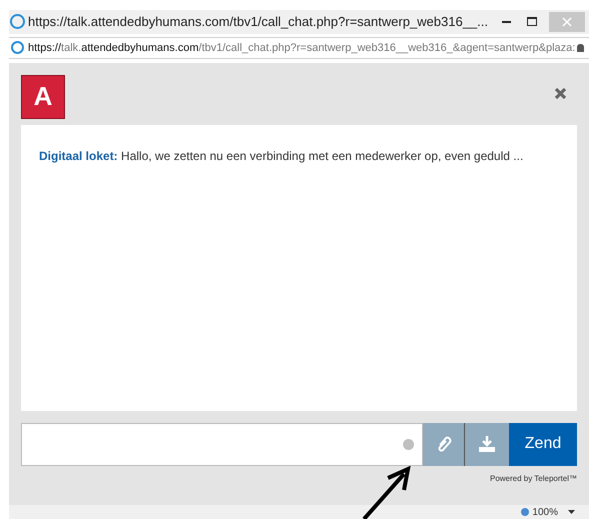 This screenshot has width=589, height=519. I want to click on maximize-icon, so click(531, 21).